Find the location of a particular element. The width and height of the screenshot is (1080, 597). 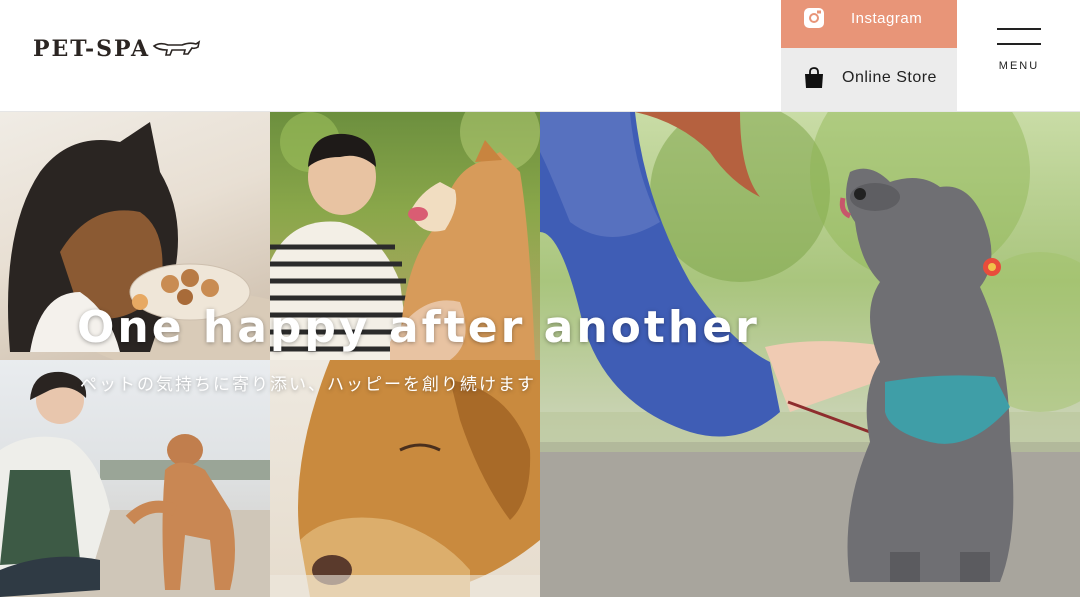

online-store-link: Online Store is located at coordinates (869, 79).